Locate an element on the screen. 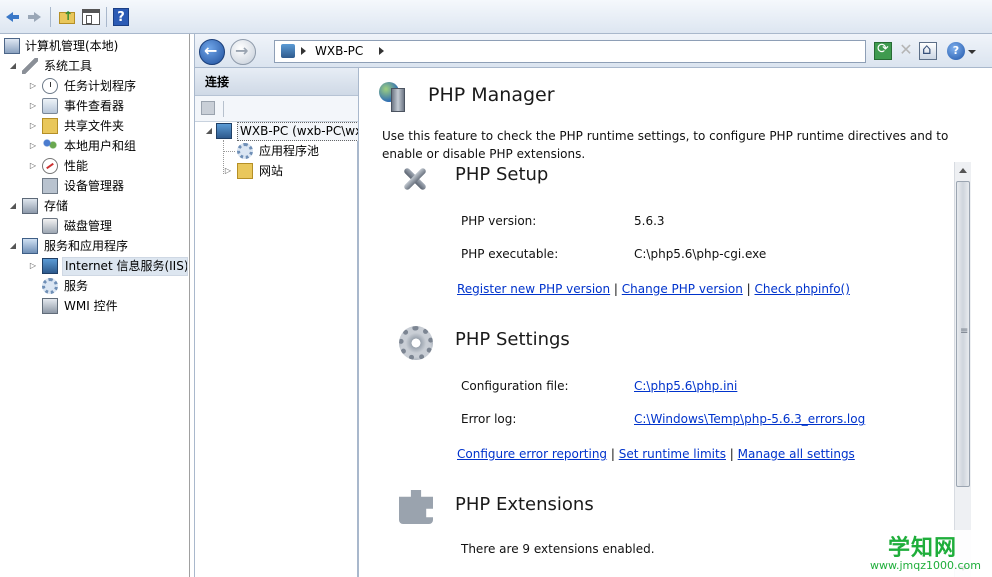  arrow-right-icon is located at coordinates (34, 17).